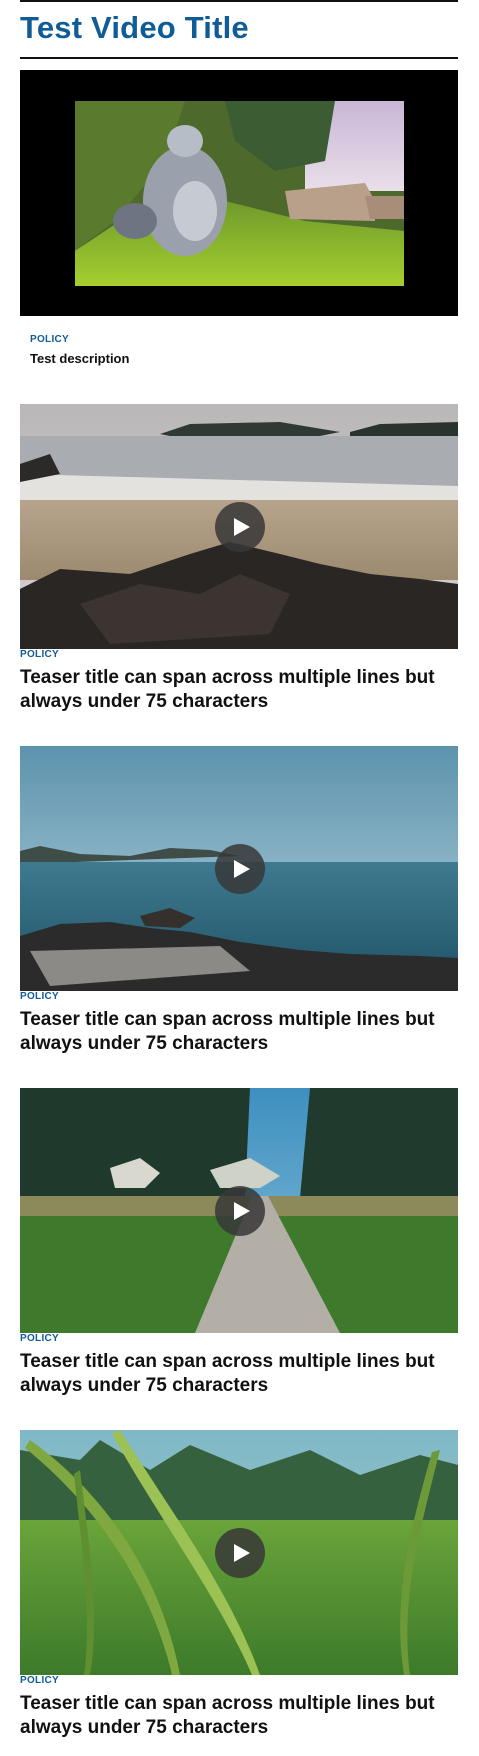 The height and width of the screenshot is (1756, 479). Describe the element at coordinates (80, 358) in the screenshot. I see `video-description: Test description` at that location.